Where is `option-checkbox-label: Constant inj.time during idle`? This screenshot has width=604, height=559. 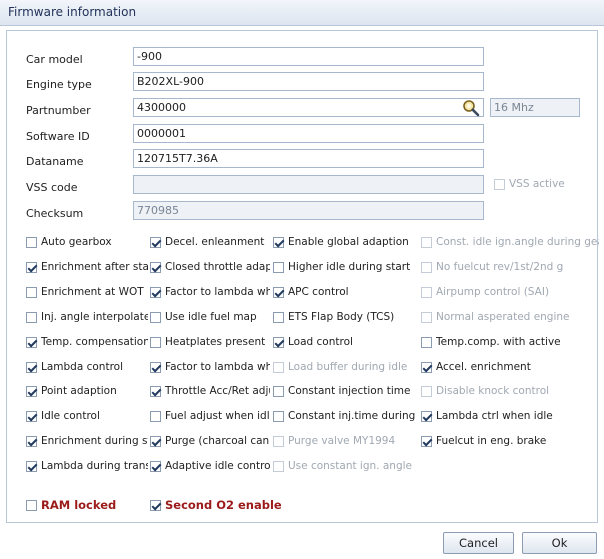 option-checkbox-label: Constant inj.time during idle is located at coordinates (353, 416).